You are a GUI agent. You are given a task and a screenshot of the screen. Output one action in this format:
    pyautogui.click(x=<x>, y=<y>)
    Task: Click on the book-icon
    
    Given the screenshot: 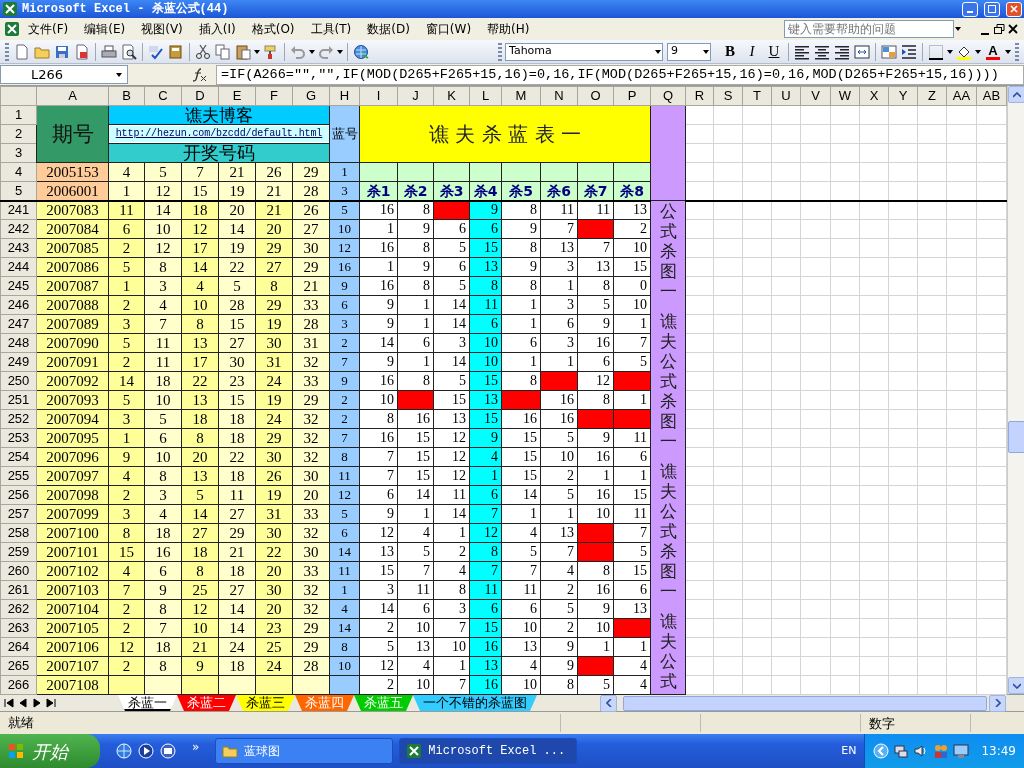 What is the action you would take?
    pyautogui.click(x=176, y=51)
    